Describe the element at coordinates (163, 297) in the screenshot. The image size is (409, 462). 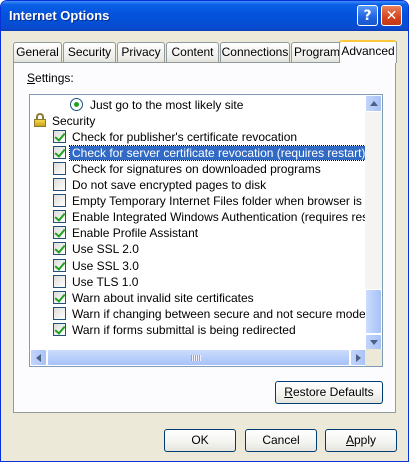
I see `settings-item-label: Warn about invalid site certificates` at that location.